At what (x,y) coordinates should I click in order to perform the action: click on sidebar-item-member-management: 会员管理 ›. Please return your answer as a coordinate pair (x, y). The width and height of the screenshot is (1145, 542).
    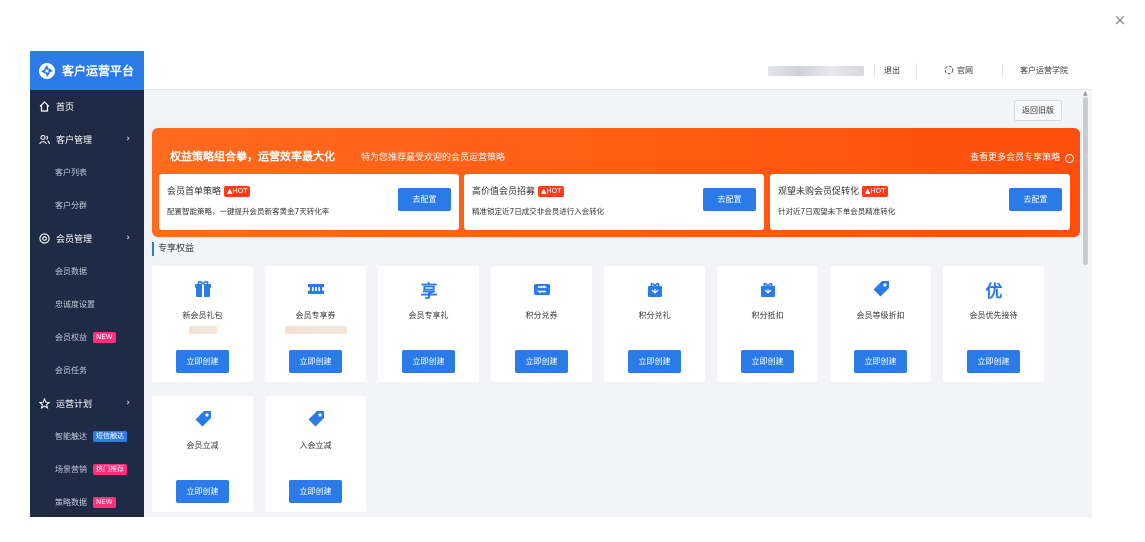
    Looking at the image, I should click on (87, 238).